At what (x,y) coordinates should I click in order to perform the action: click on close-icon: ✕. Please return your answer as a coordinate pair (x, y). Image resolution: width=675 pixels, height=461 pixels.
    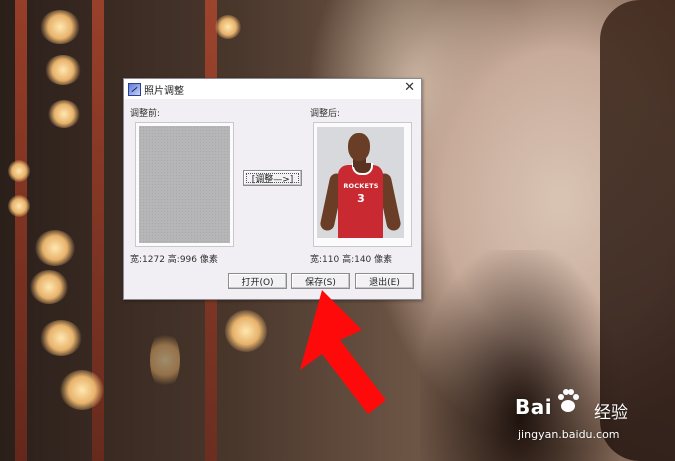
    Looking at the image, I should click on (409, 87).